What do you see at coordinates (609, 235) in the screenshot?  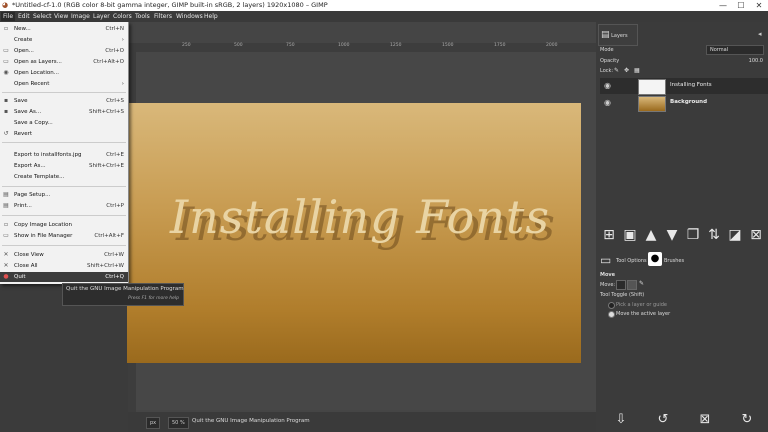 I see `new-layer-icon: ⊞` at bounding box center [609, 235].